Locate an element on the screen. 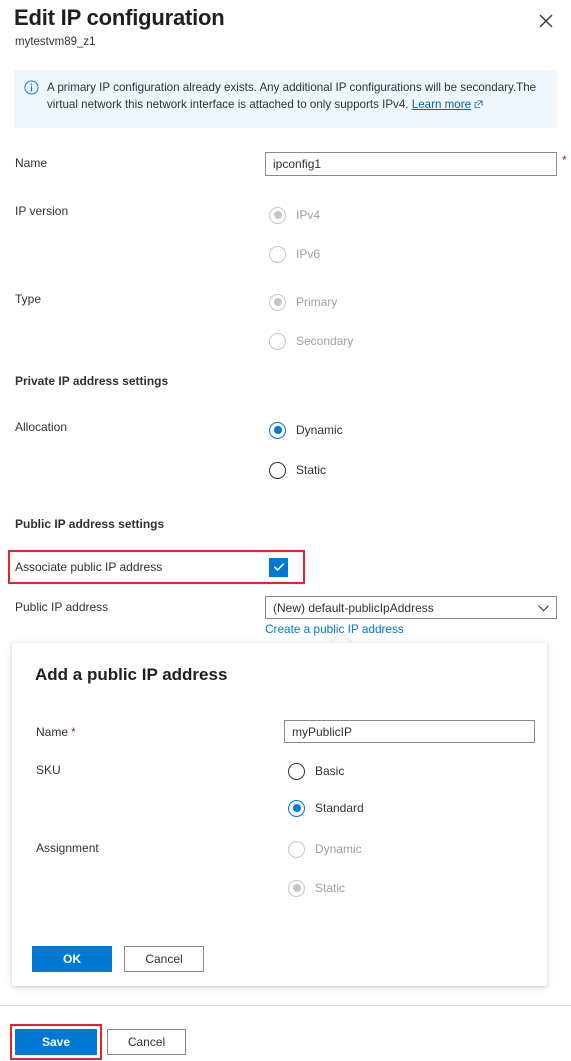 This screenshot has width=571, height=1061. radio-mark-static-allocation is located at coordinates (277, 470).